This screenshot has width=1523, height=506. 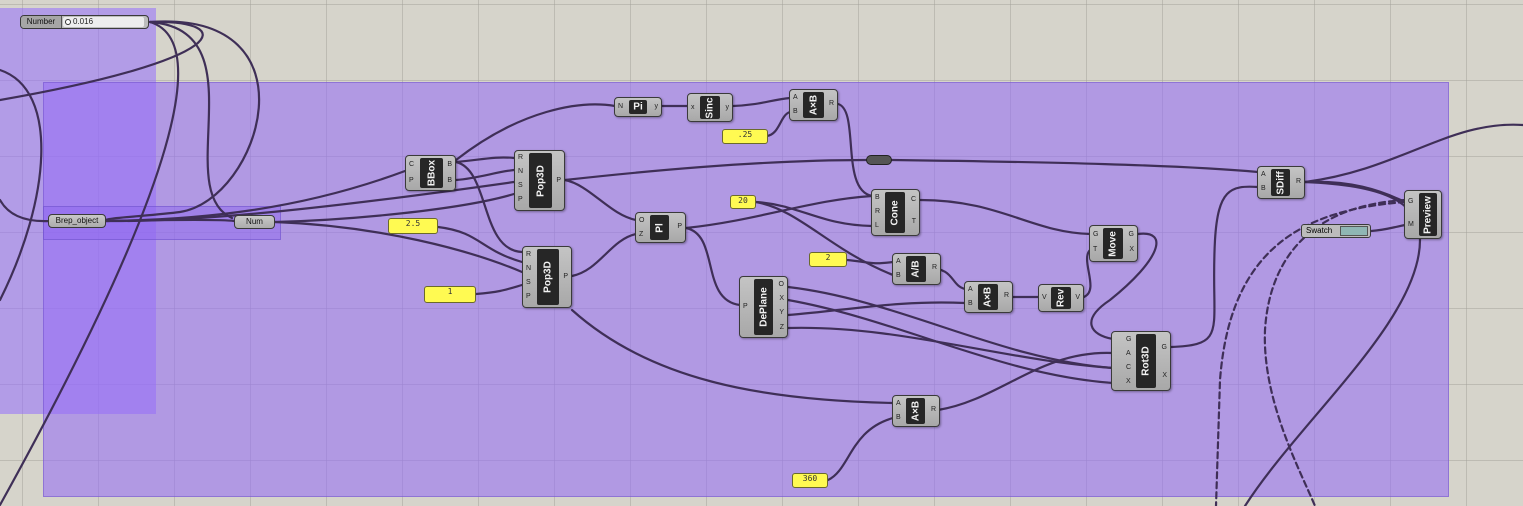 I want to click on mult-bot-core: A×B, so click(x=915, y=411).